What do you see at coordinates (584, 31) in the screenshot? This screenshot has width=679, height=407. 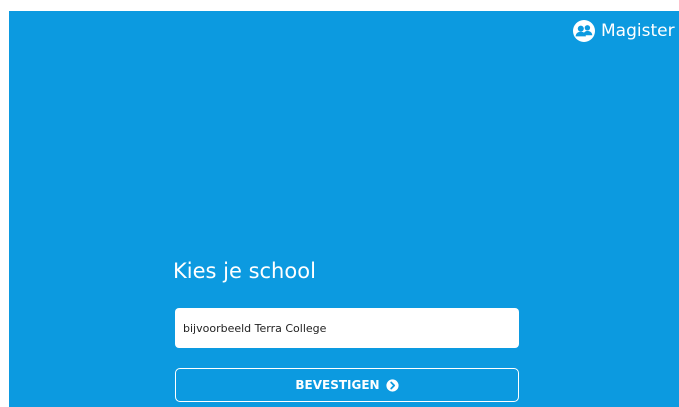 I see `users-icon` at bounding box center [584, 31].